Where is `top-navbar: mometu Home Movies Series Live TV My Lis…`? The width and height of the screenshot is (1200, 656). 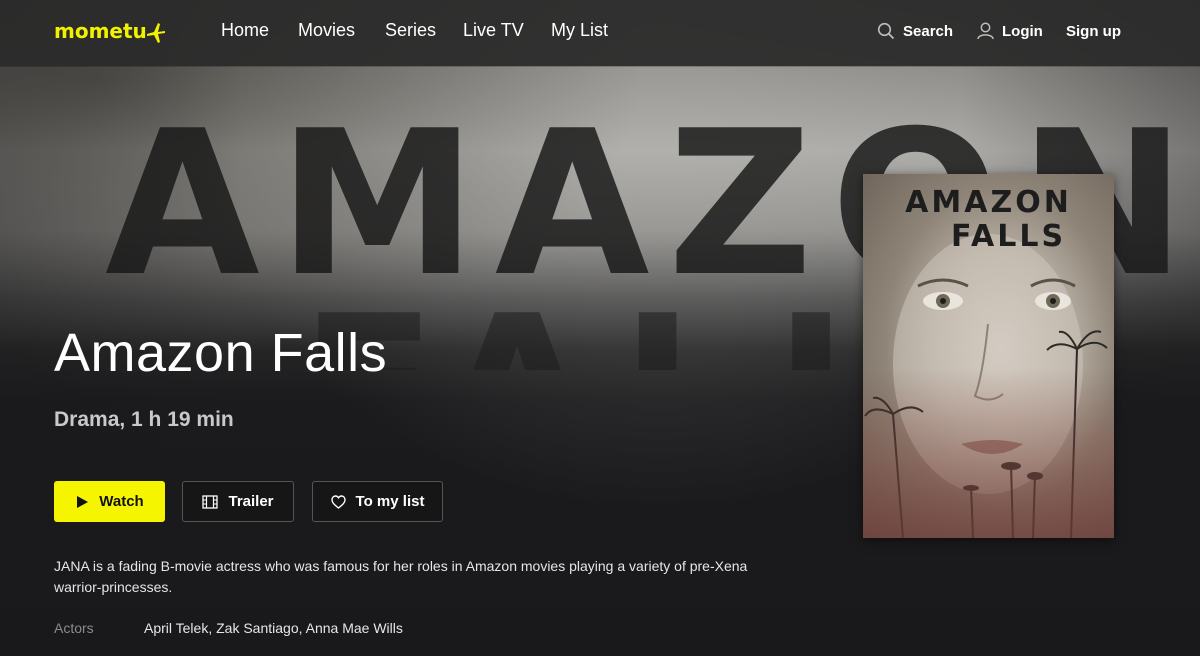
top-navbar: mometu Home Movies Series Live TV My Lis… is located at coordinates (600, 33).